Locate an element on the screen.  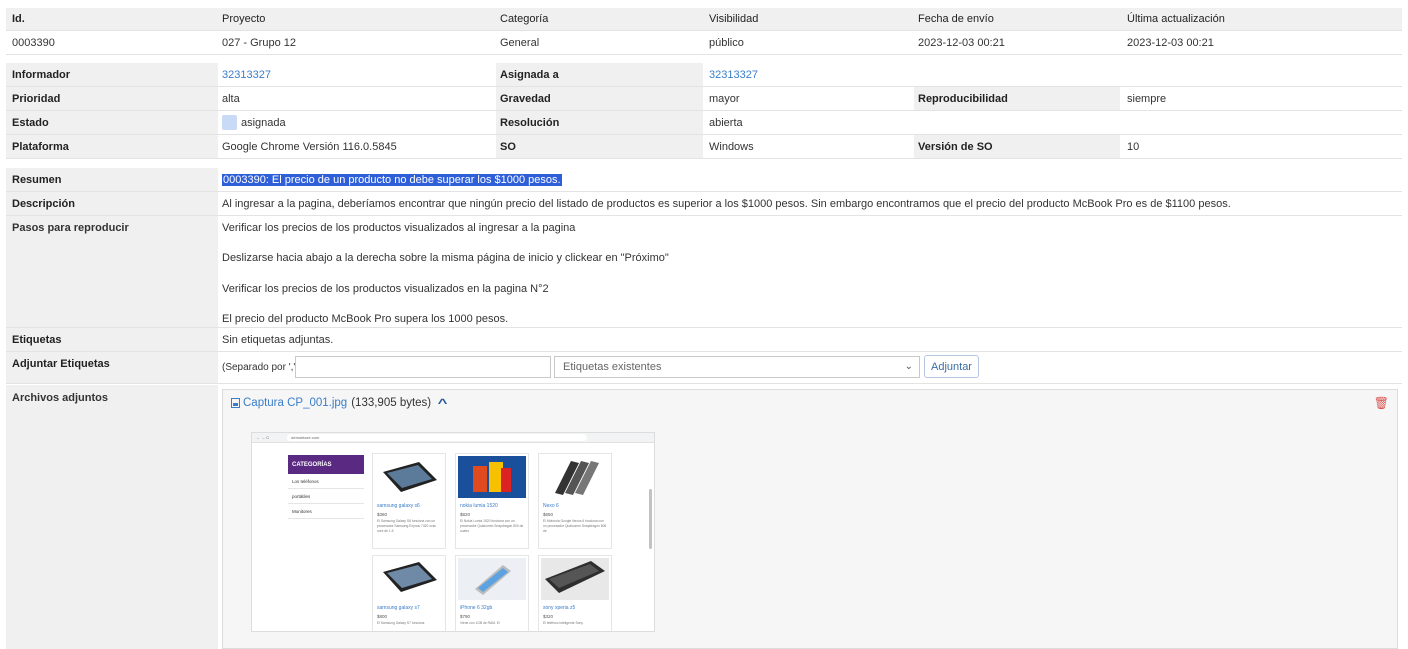
preview-scrollbar is located at coordinates (650, 519).